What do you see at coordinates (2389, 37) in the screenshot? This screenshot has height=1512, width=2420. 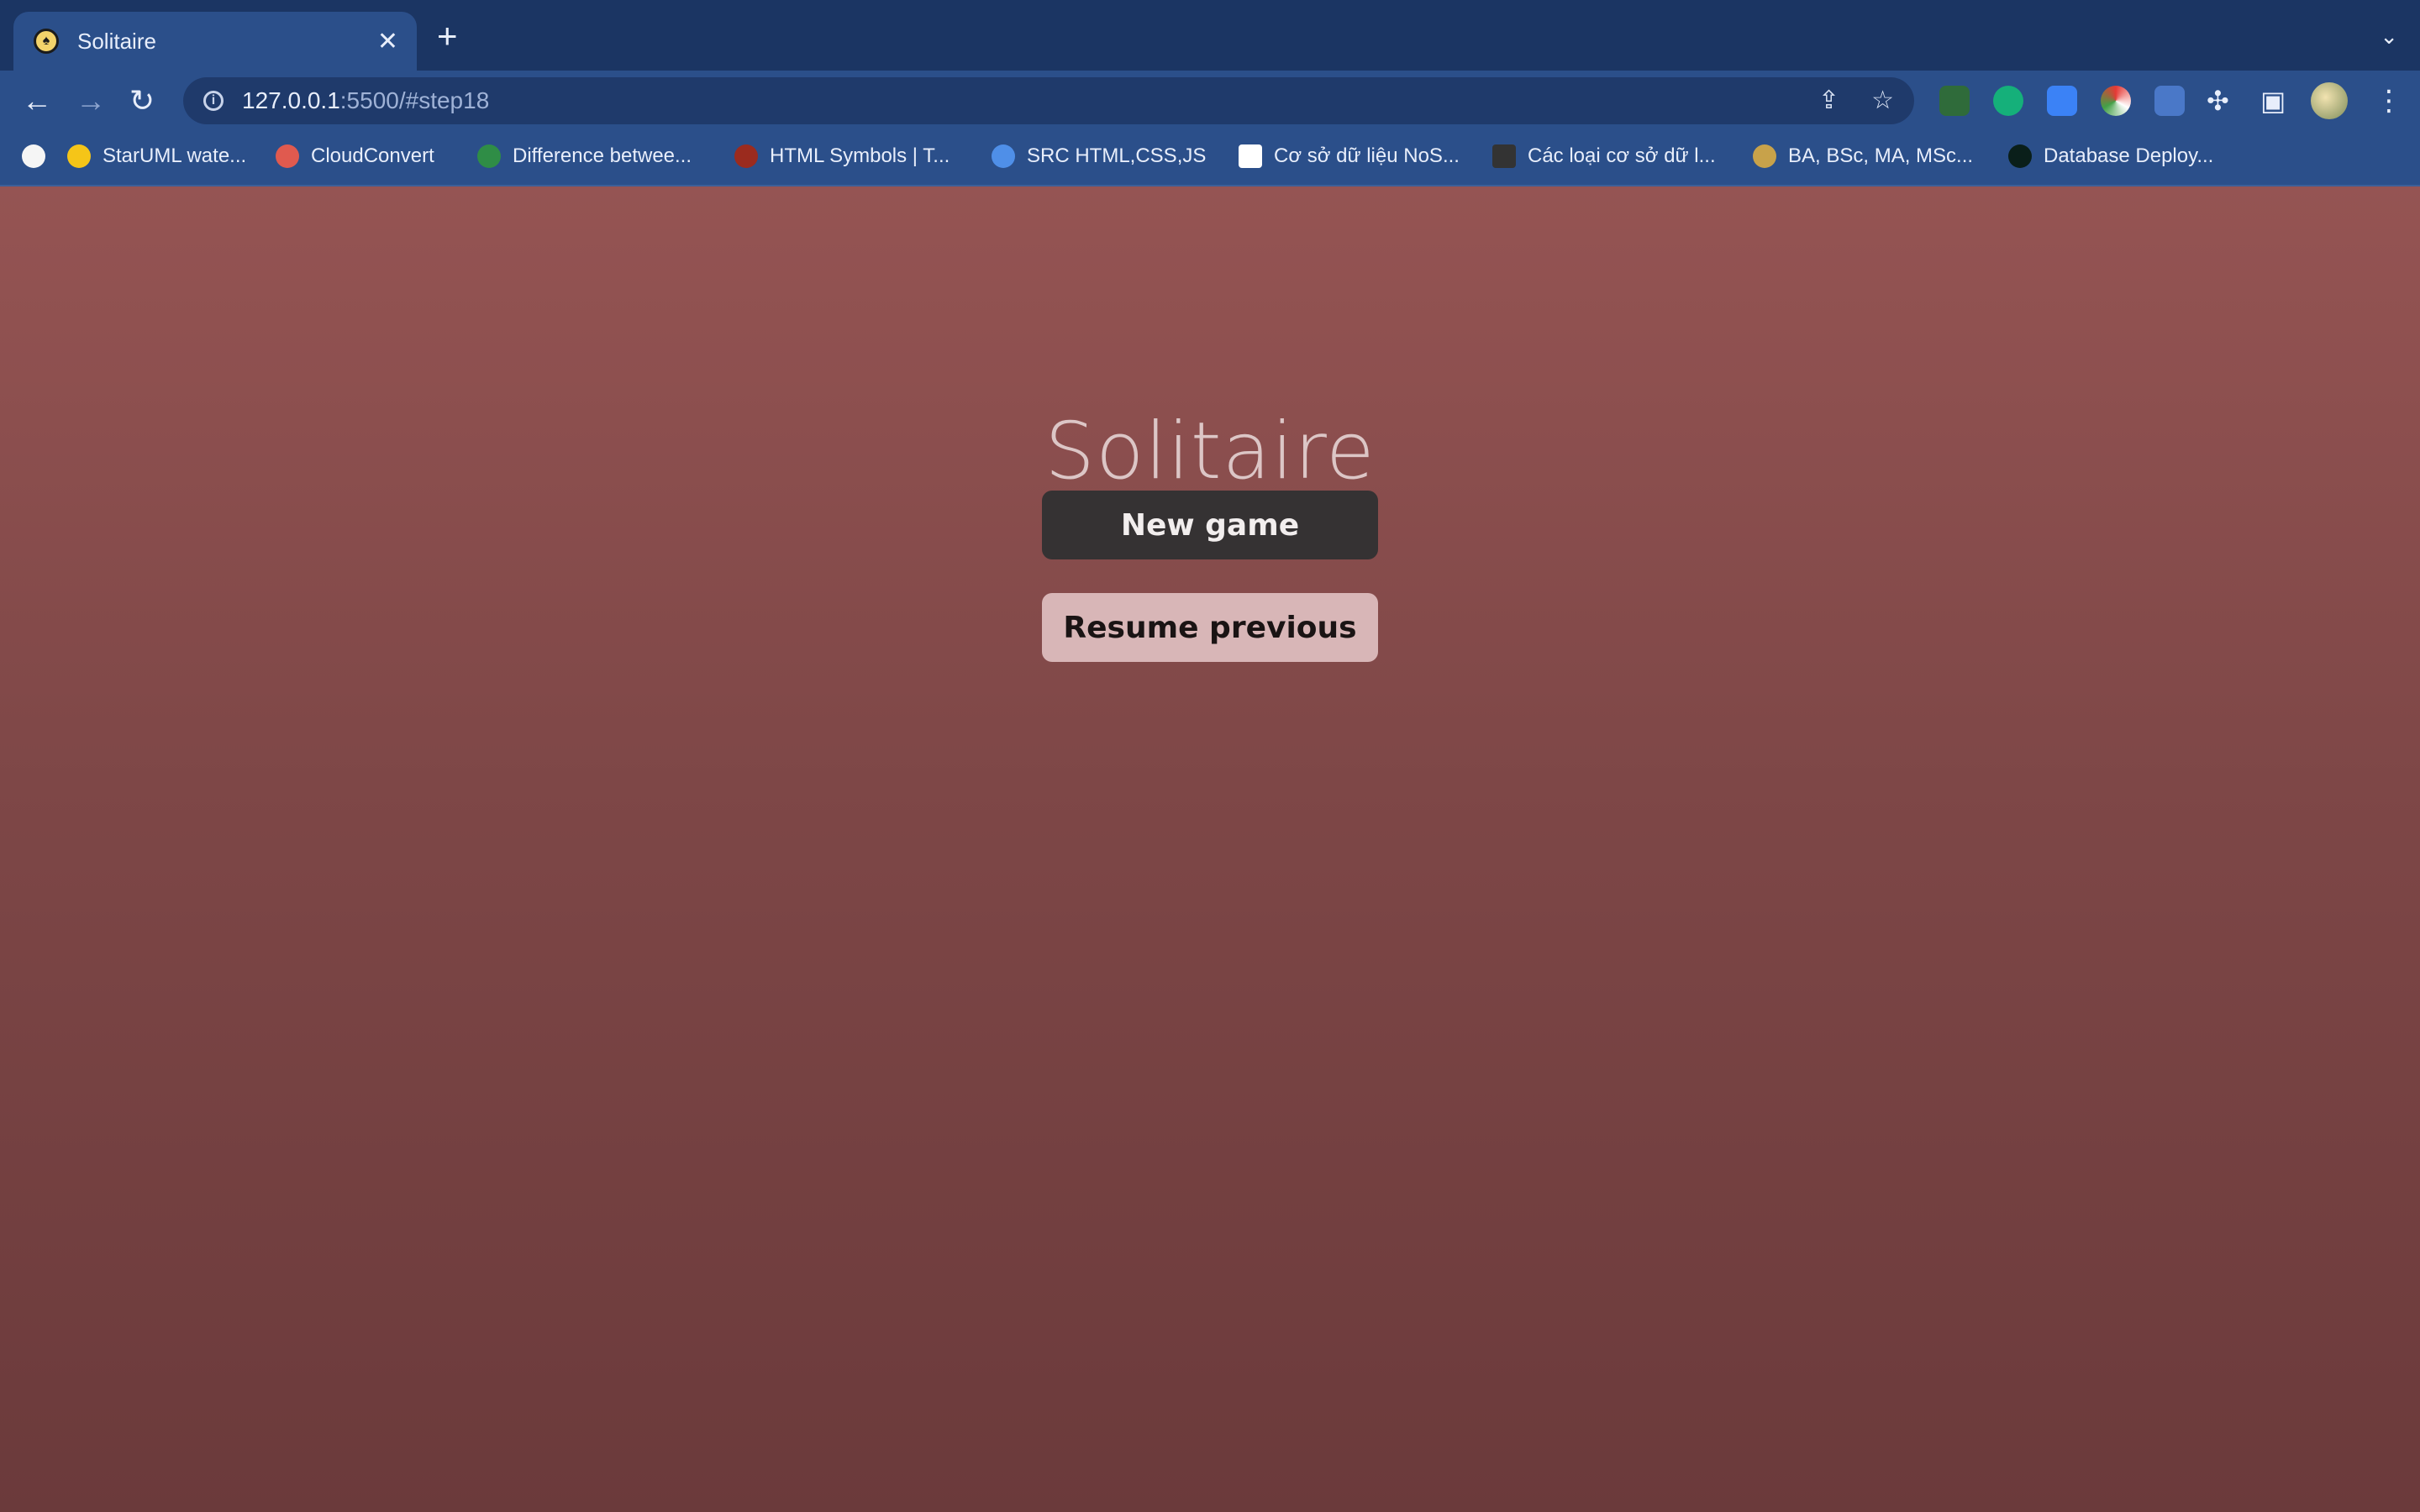 I see `tab-search-button: ⌄` at bounding box center [2389, 37].